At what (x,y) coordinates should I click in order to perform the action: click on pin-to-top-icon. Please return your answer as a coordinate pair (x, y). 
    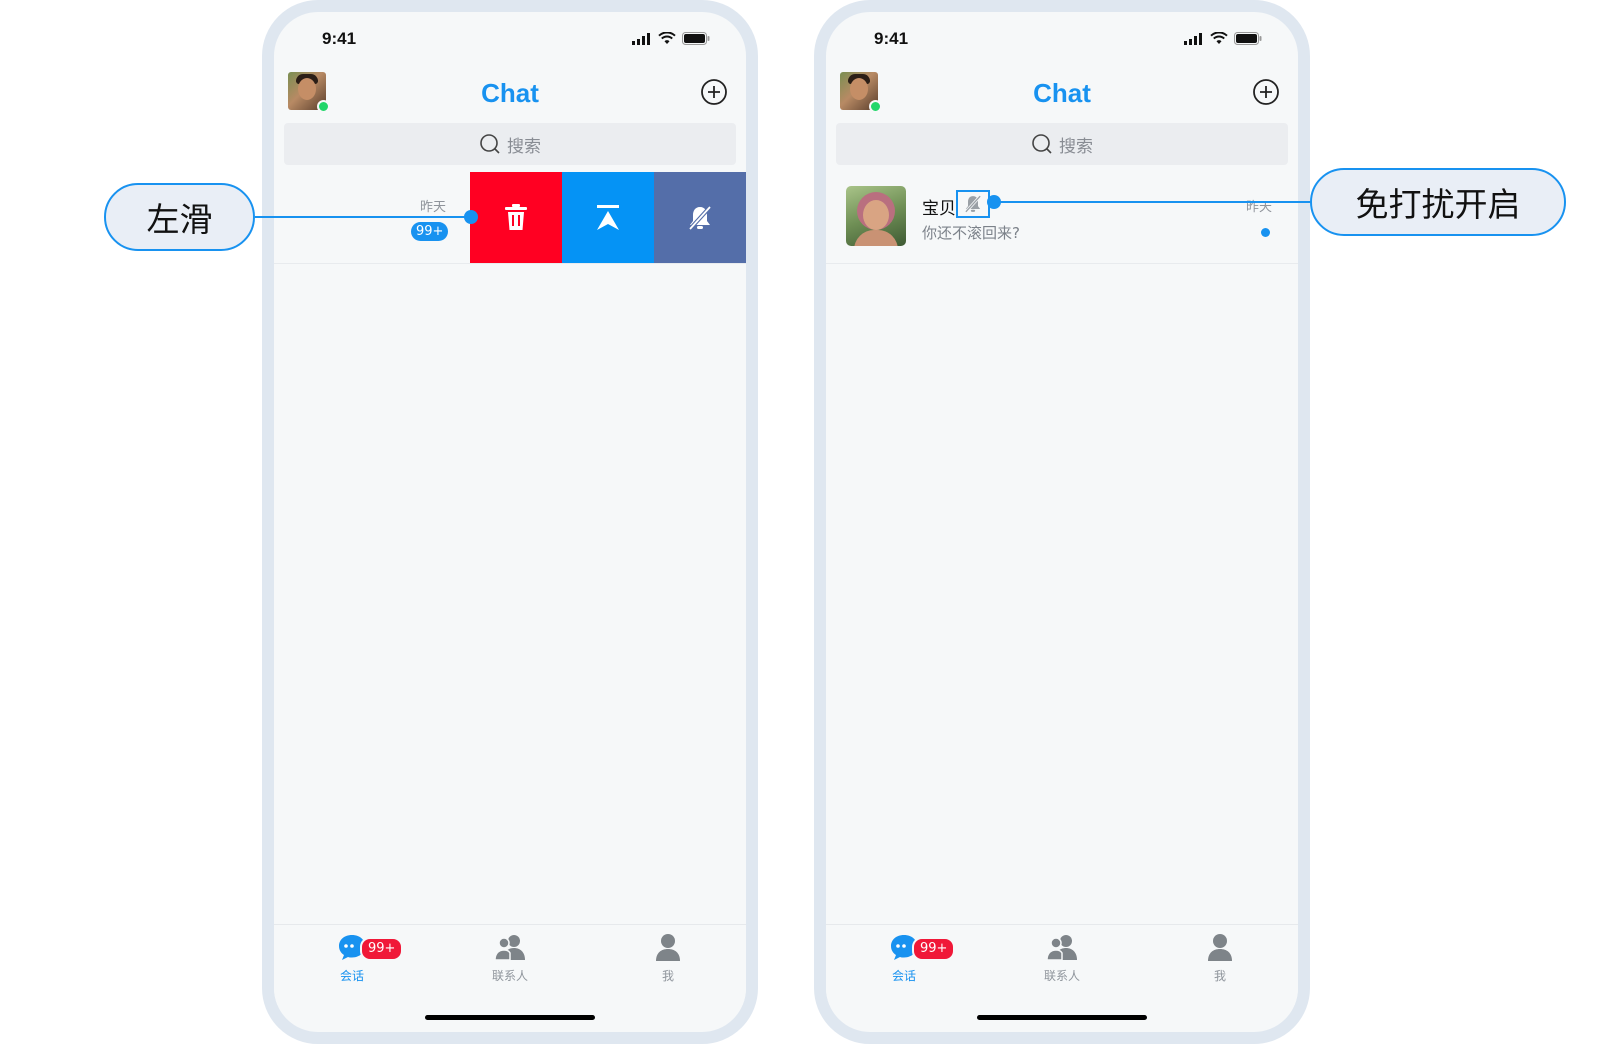
    Looking at the image, I should click on (608, 217).